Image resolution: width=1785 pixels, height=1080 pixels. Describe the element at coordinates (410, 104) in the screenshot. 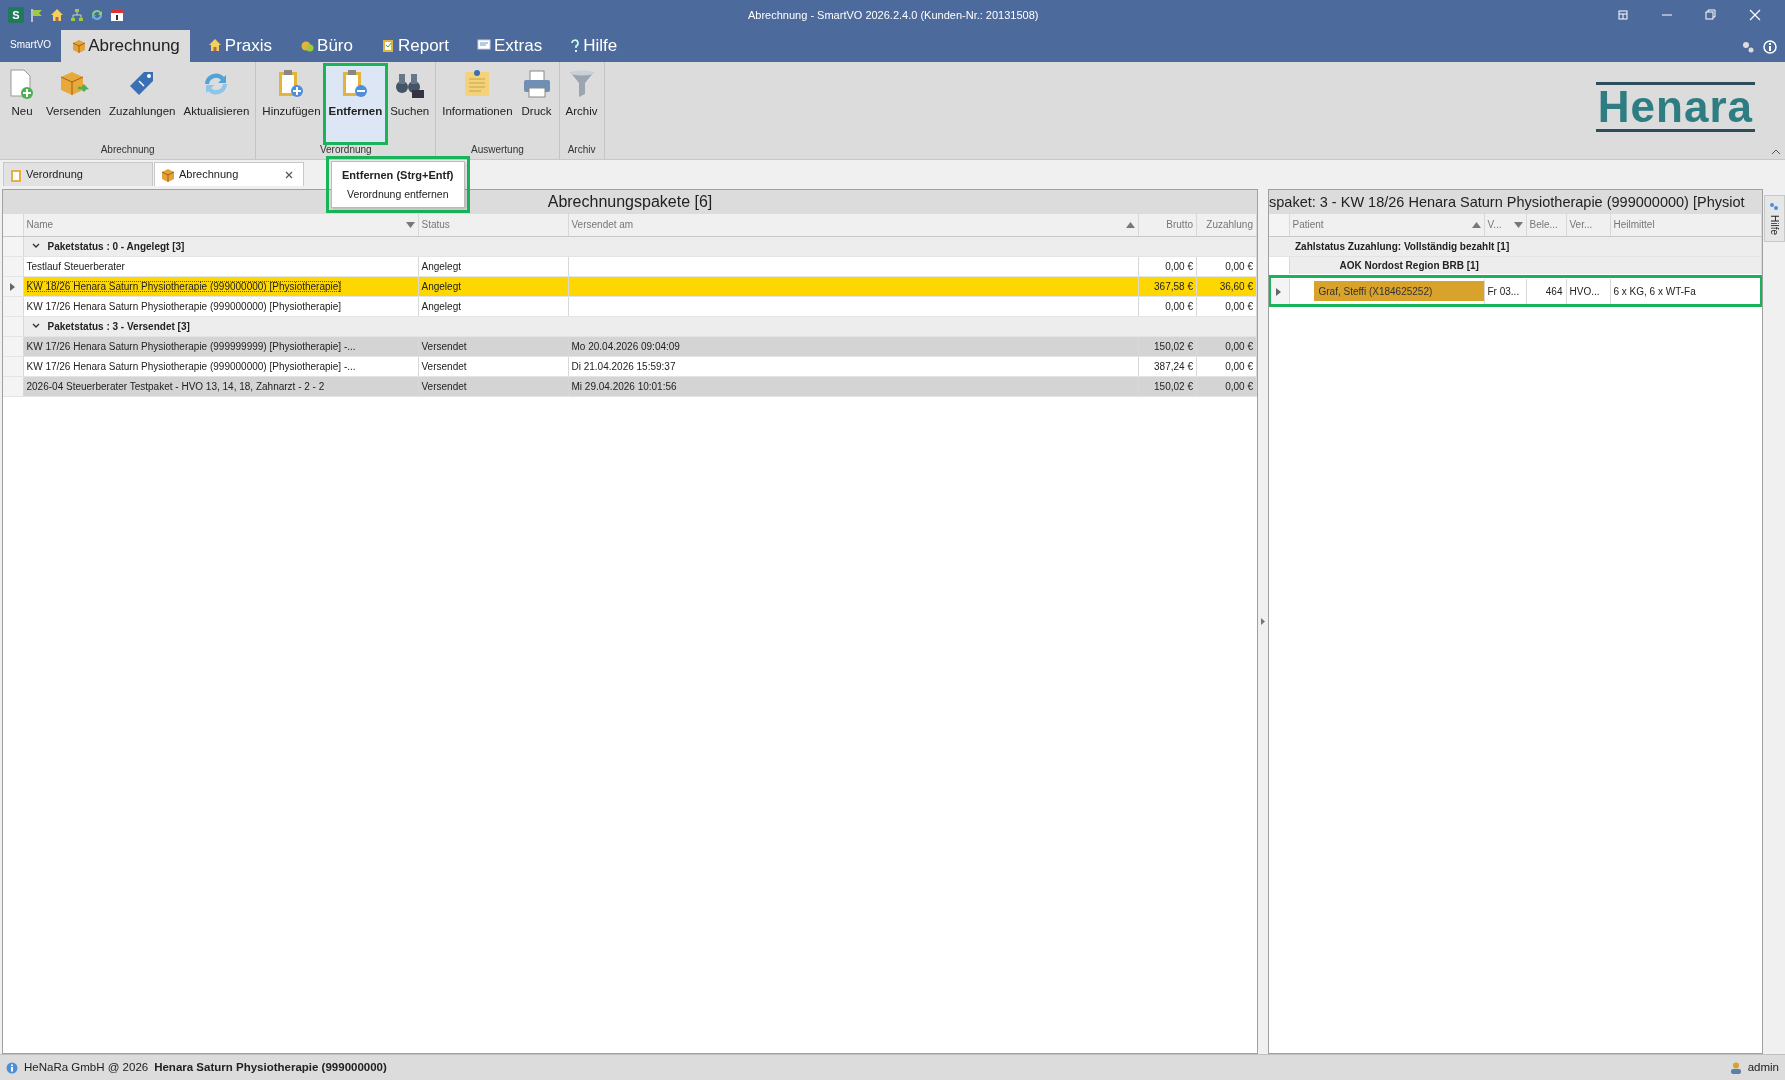

I see `ribbon-button: Suchen` at that location.